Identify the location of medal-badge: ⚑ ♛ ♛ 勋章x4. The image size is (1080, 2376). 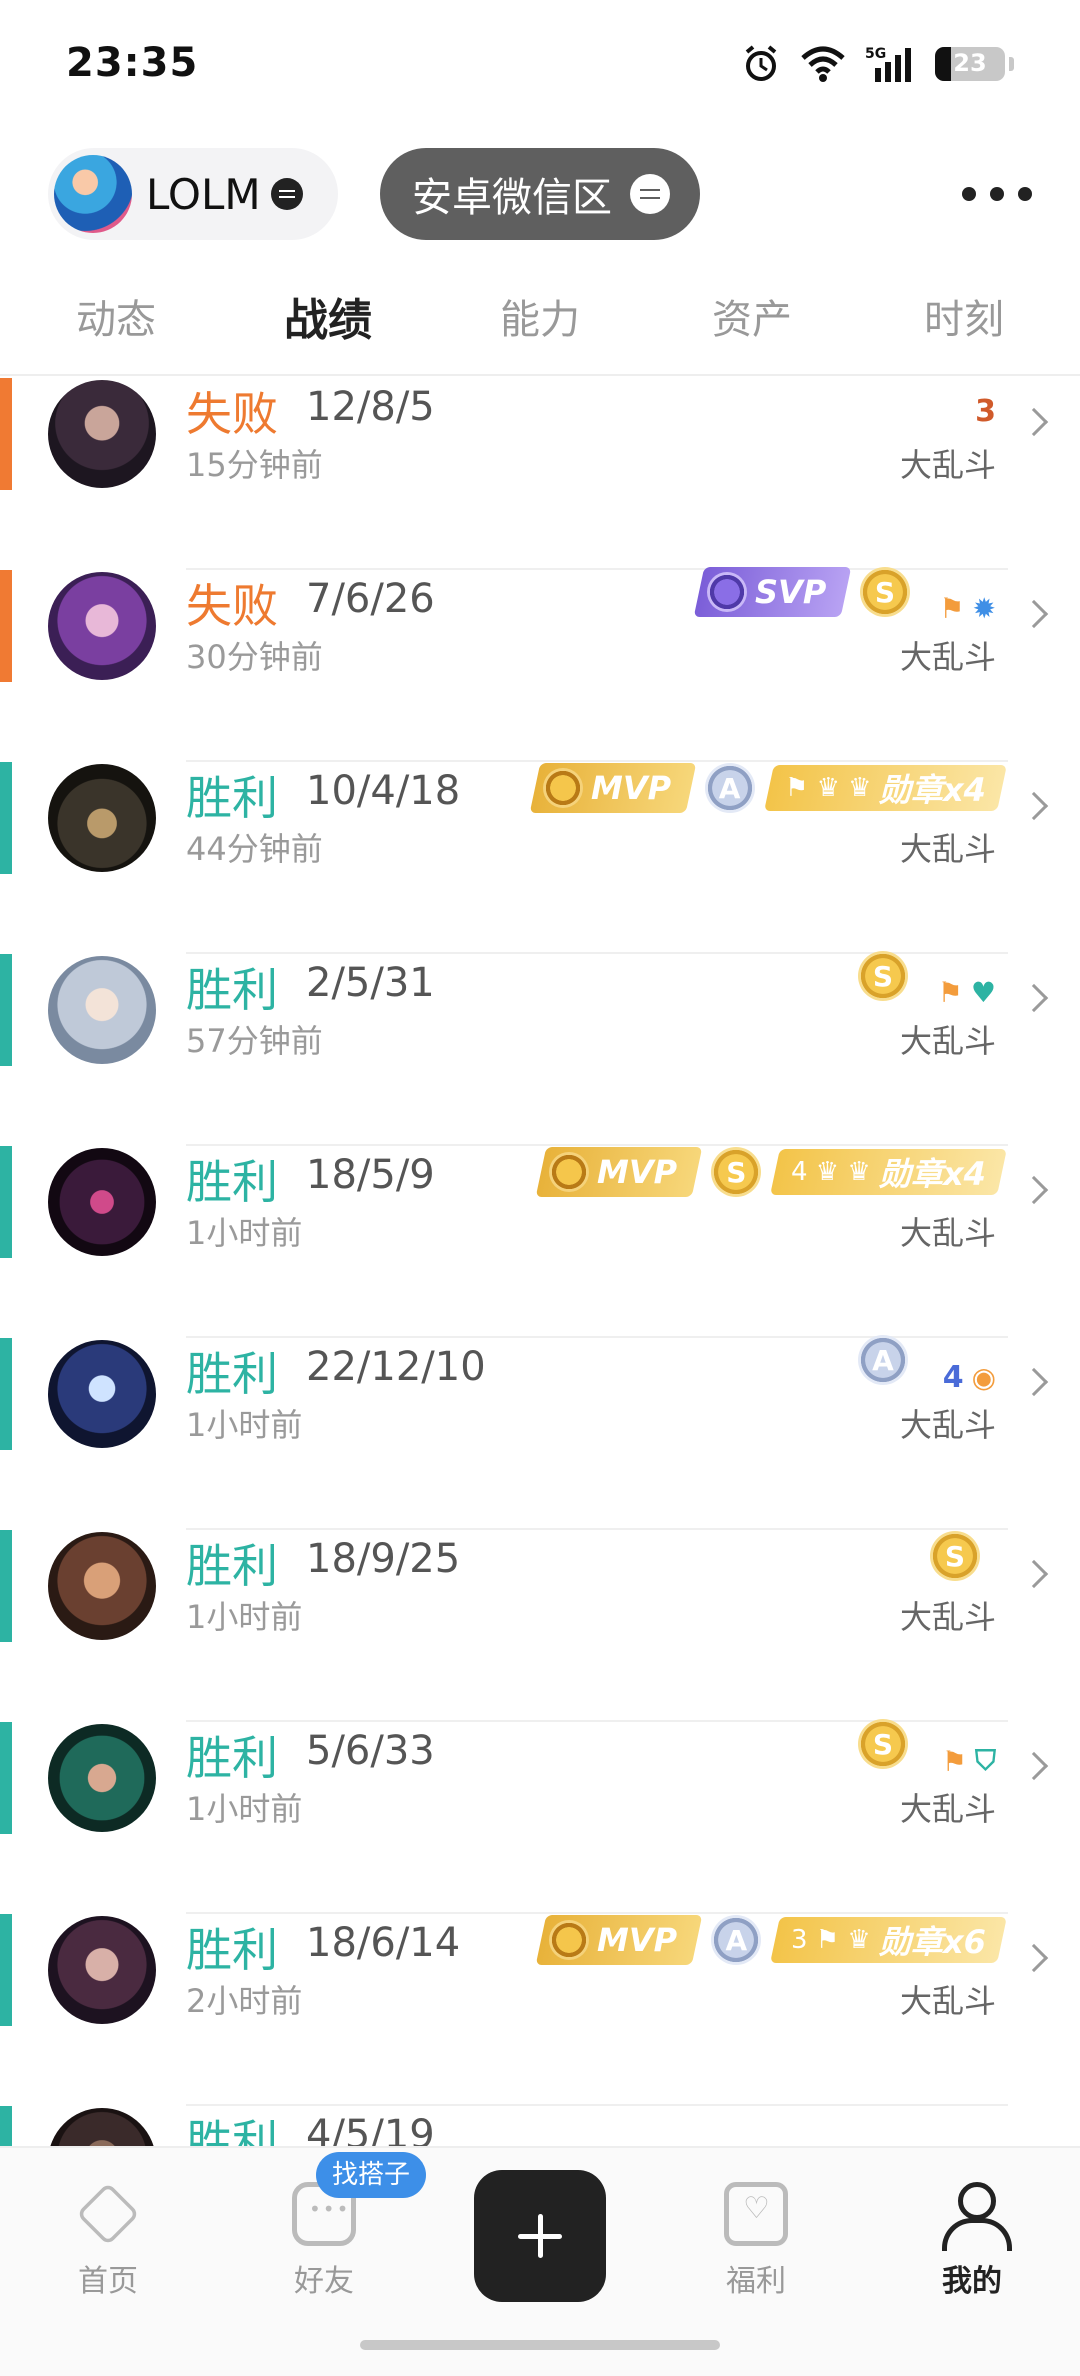
(885, 788).